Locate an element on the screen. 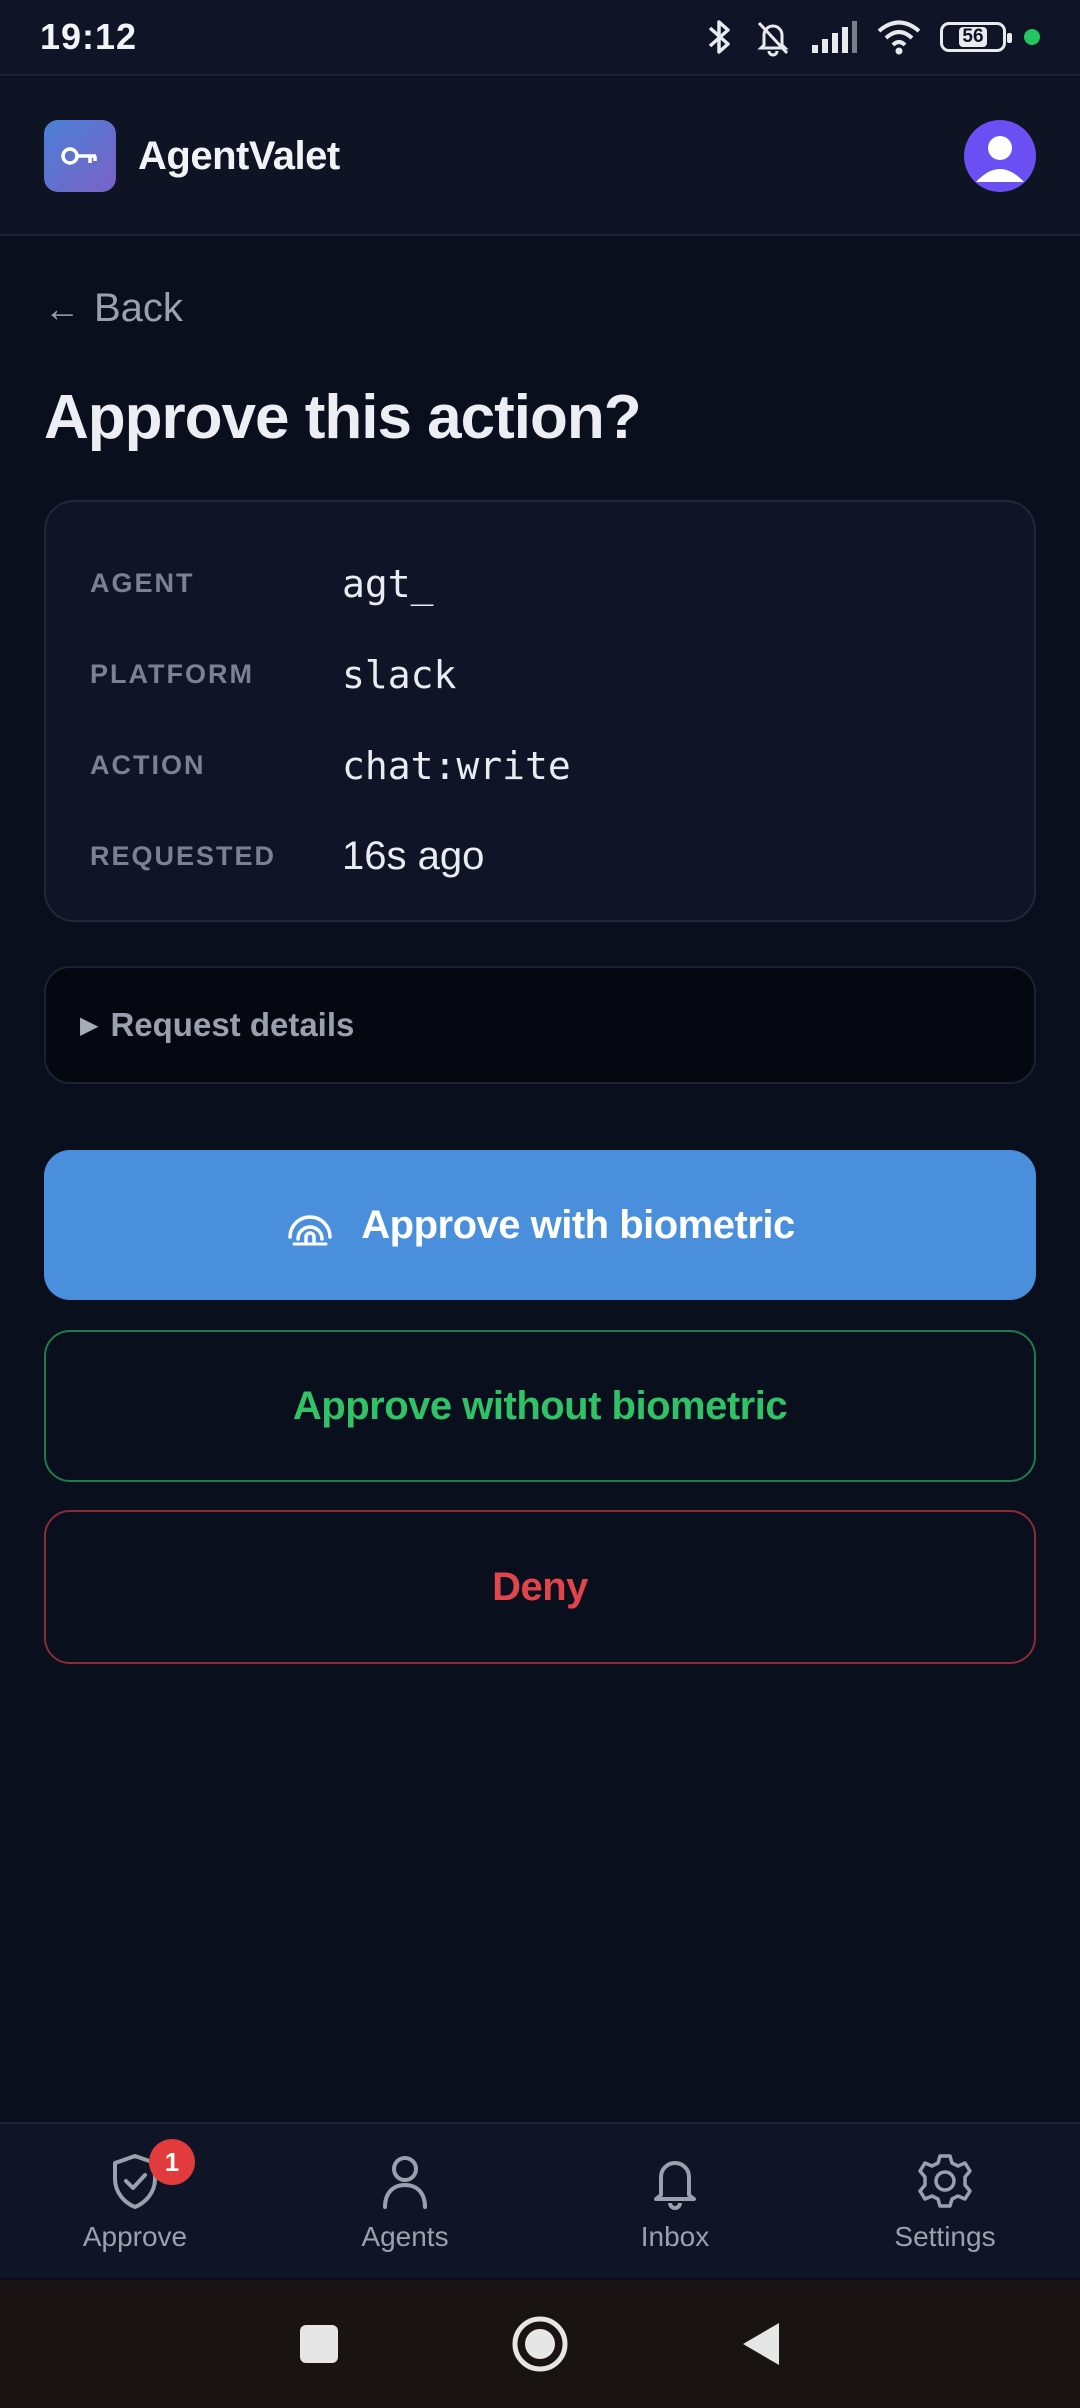 This screenshot has width=1080, height=2408. deny-label: Deny is located at coordinates (540, 1586).